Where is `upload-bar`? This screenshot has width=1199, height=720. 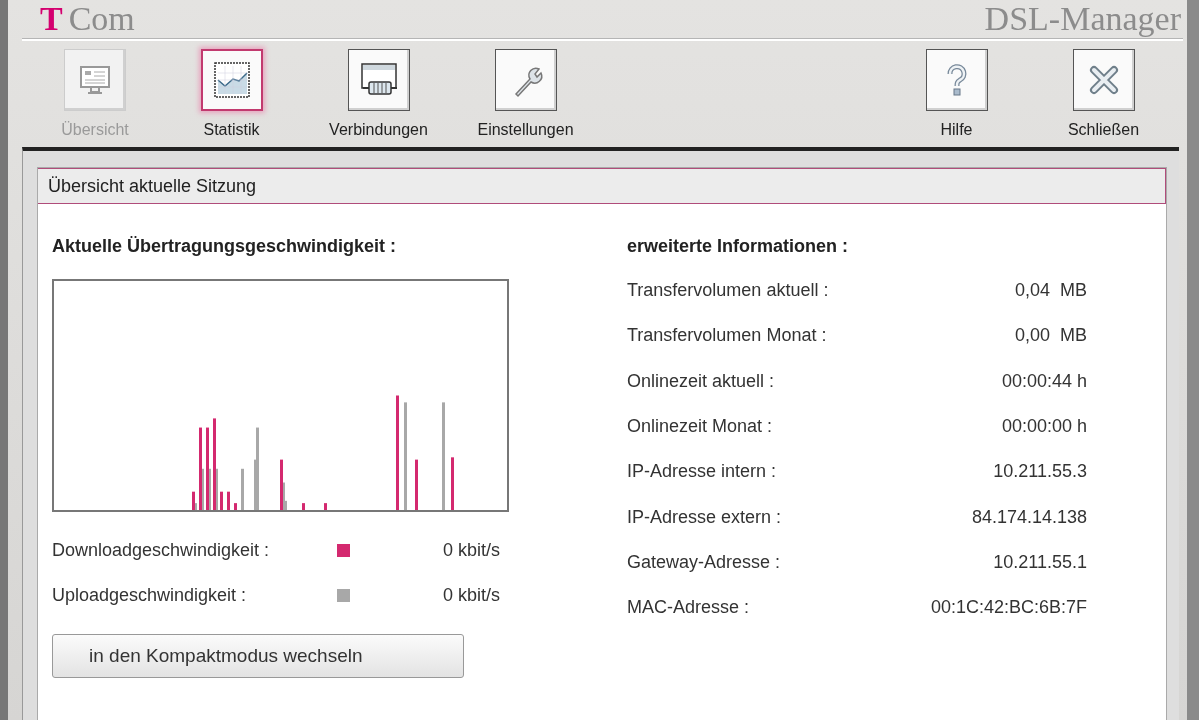
upload-bar is located at coordinates (242, 489).